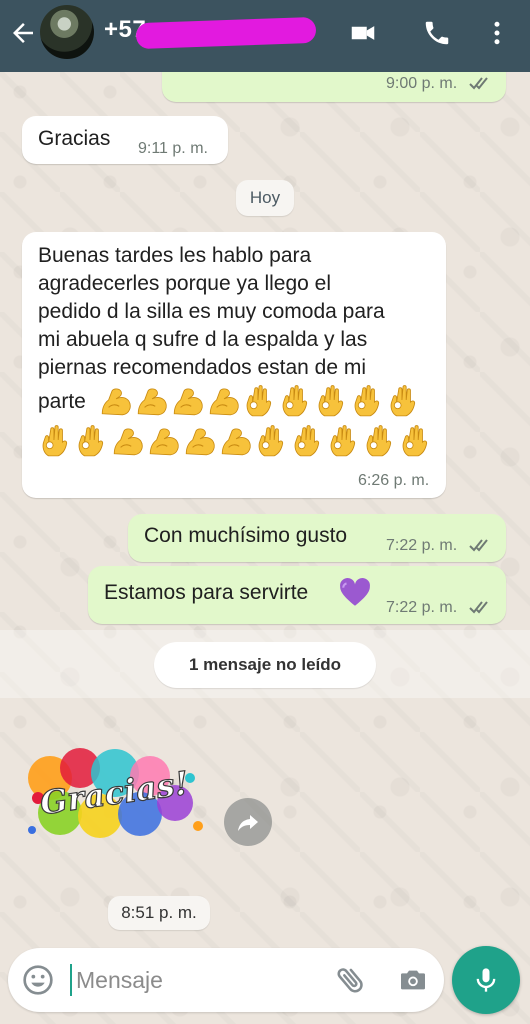  I want to click on more-vert-icon, so click(497, 33).